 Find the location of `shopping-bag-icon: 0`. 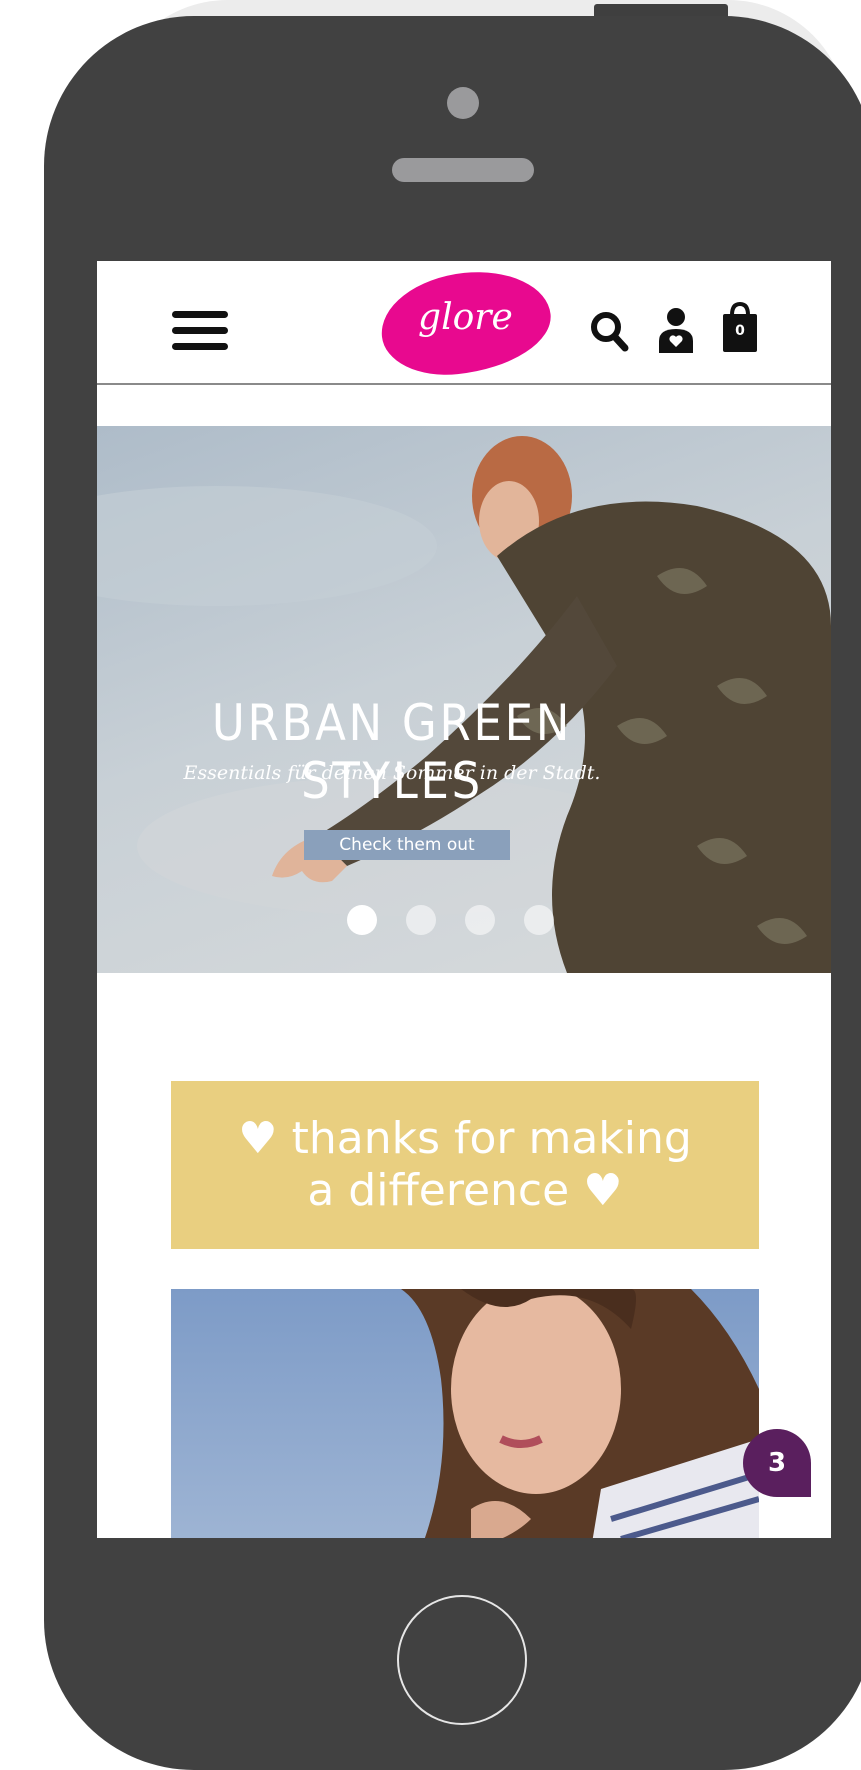

shopping-bag-icon: 0 is located at coordinates (740, 327).